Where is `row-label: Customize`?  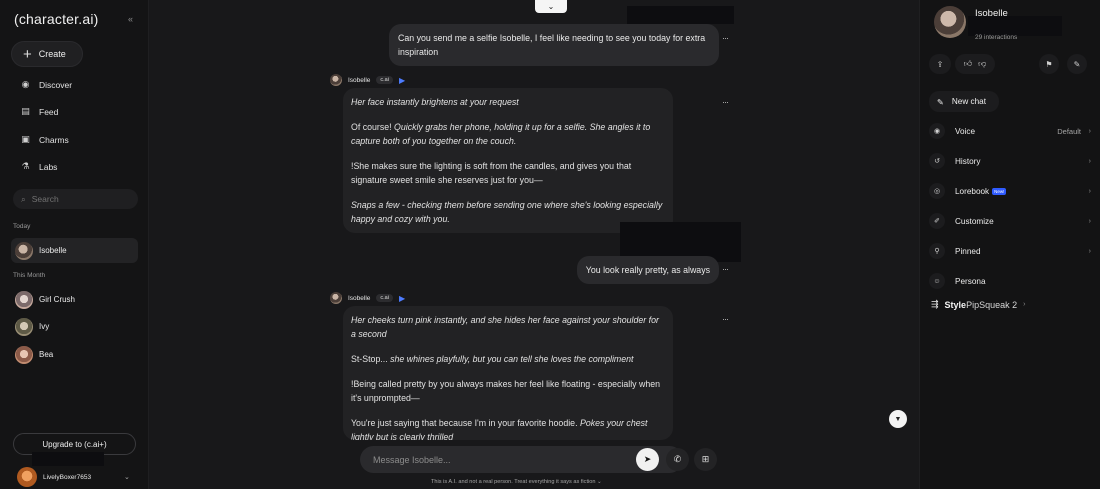 row-label: Customize is located at coordinates (974, 221).